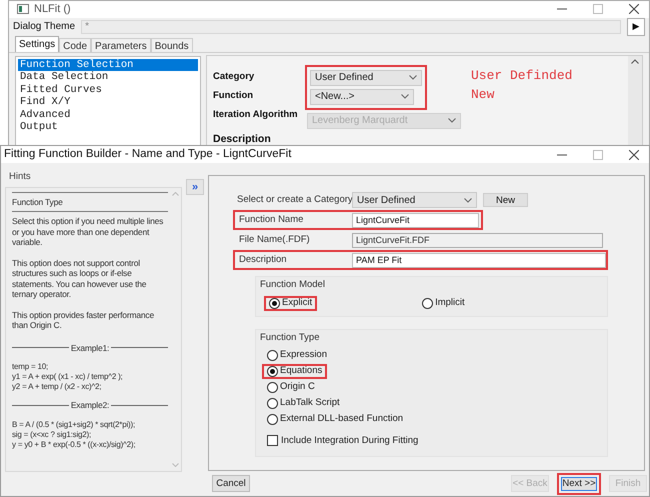 The image size is (650, 497). Describe the element at coordinates (64, 77) in the screenshot. I see `list-item: Data Selection` at that location.